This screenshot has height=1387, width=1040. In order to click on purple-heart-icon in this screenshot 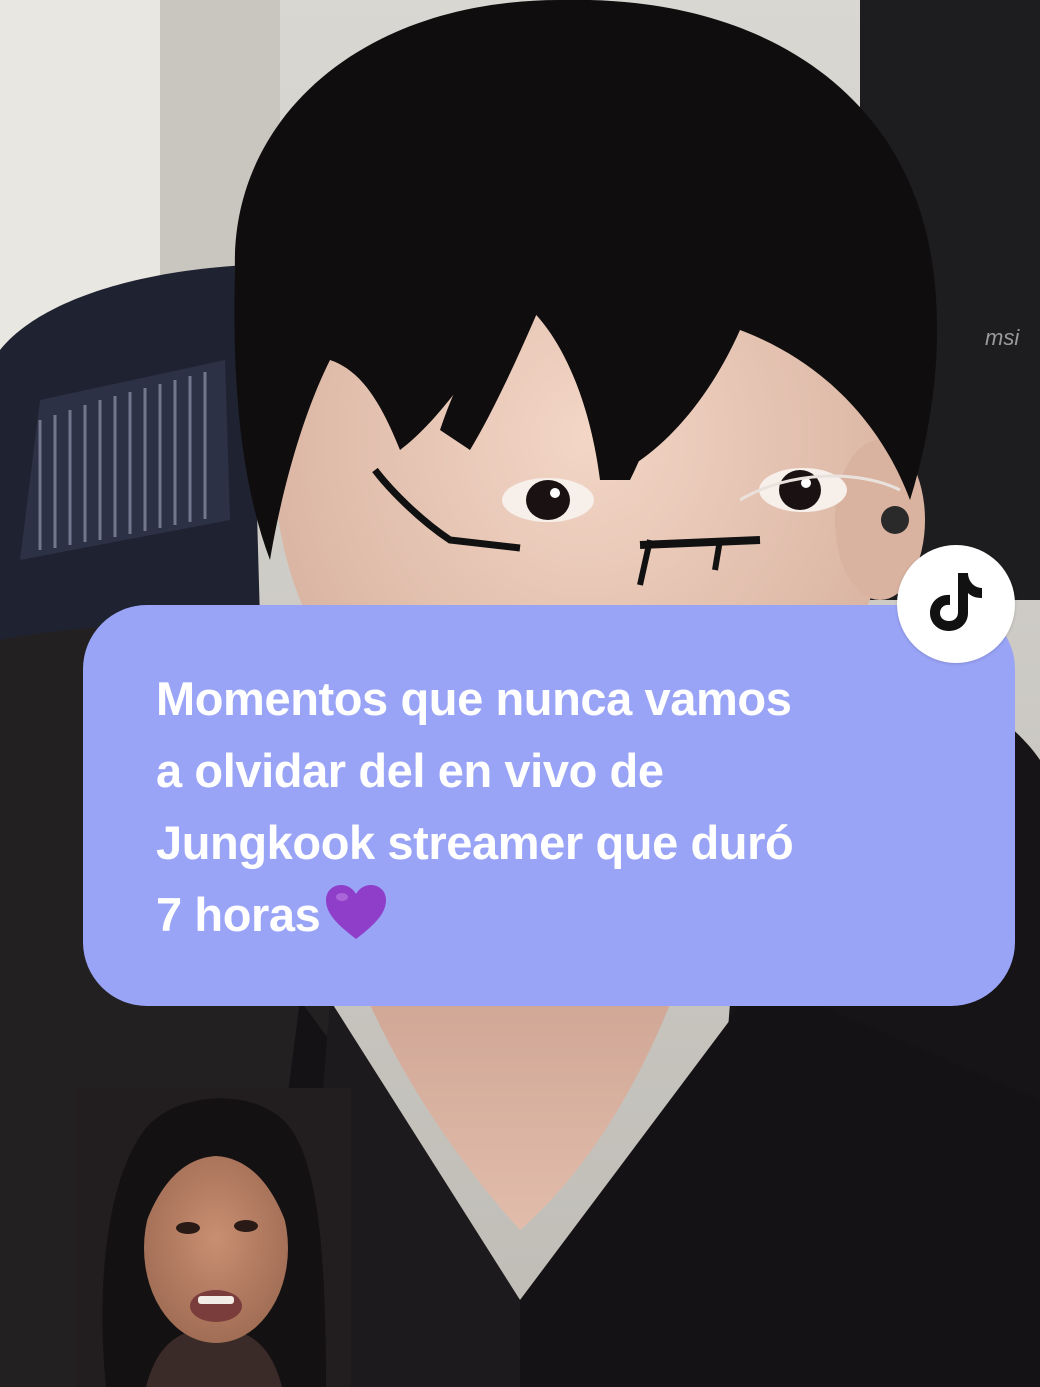, I will do `click(356, 922)`.